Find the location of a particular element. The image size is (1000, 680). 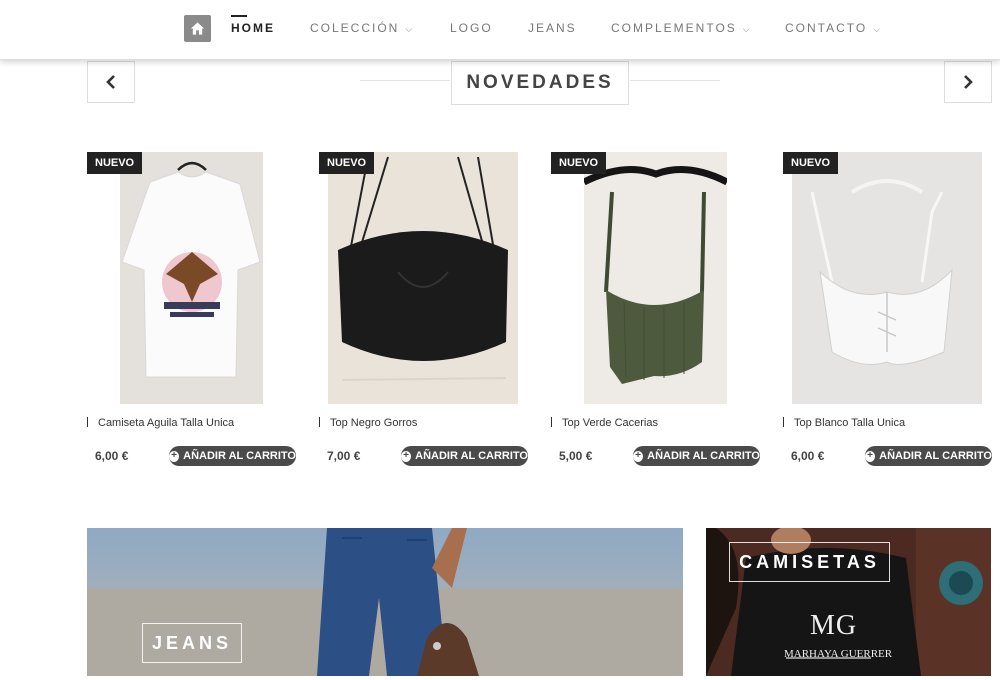

nav-coleccion-label: COLECCIÓN is located at coordinates (355, 28).